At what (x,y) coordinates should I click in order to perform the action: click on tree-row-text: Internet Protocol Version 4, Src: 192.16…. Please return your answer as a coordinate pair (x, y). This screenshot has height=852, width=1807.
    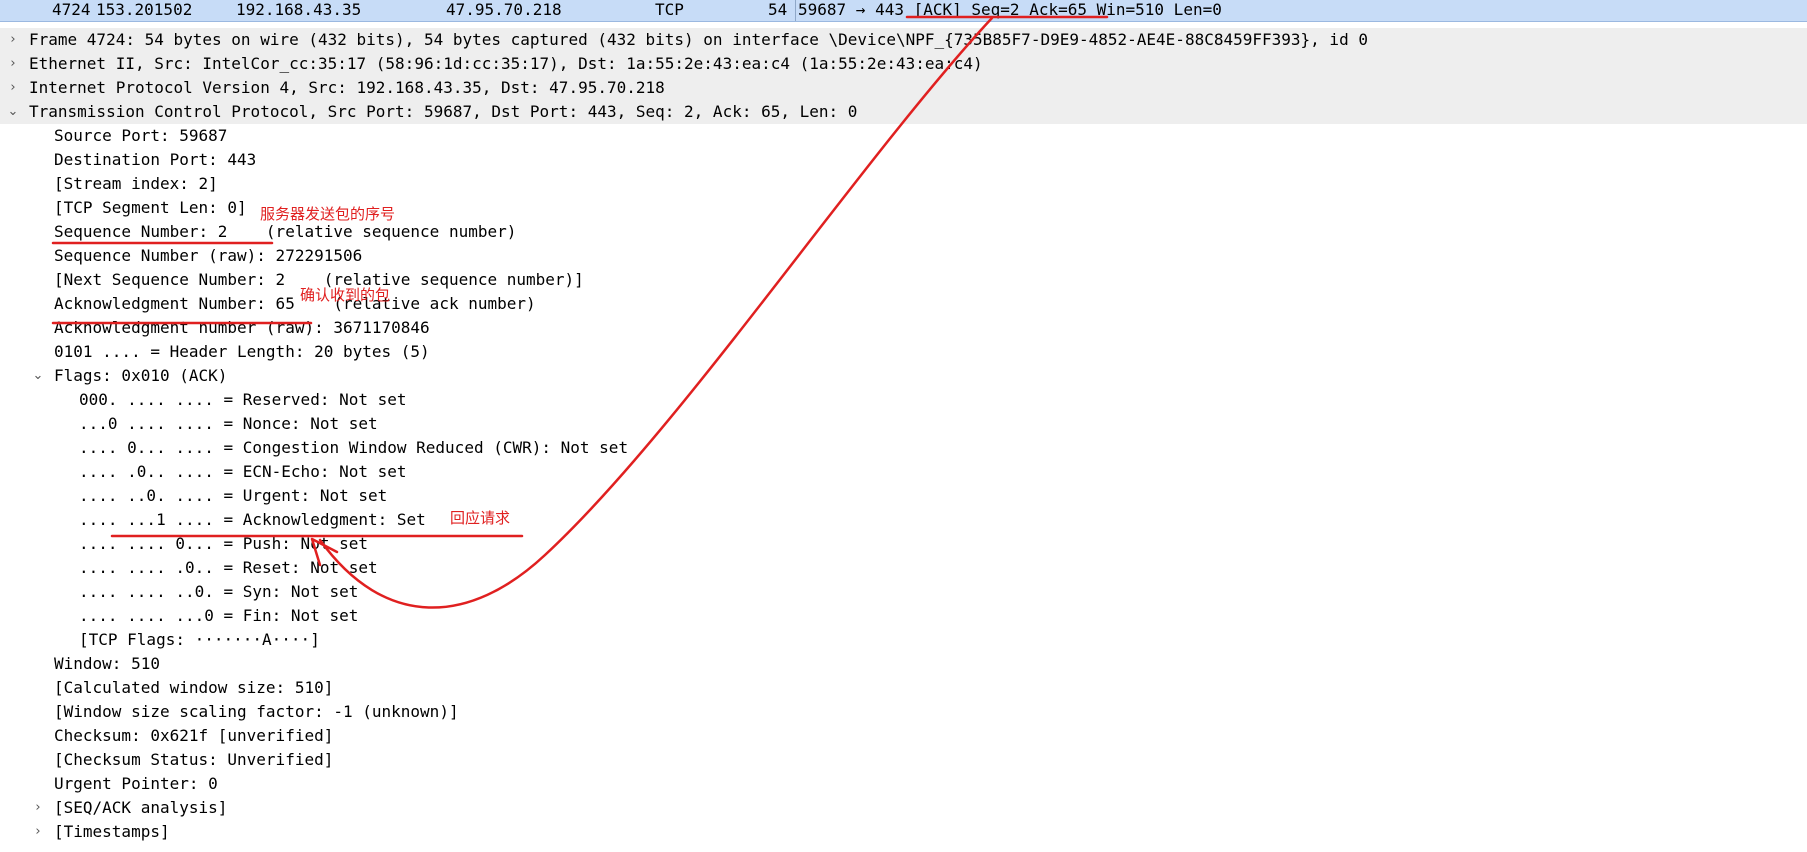
    Looking at the image, I should click on (347, 87).